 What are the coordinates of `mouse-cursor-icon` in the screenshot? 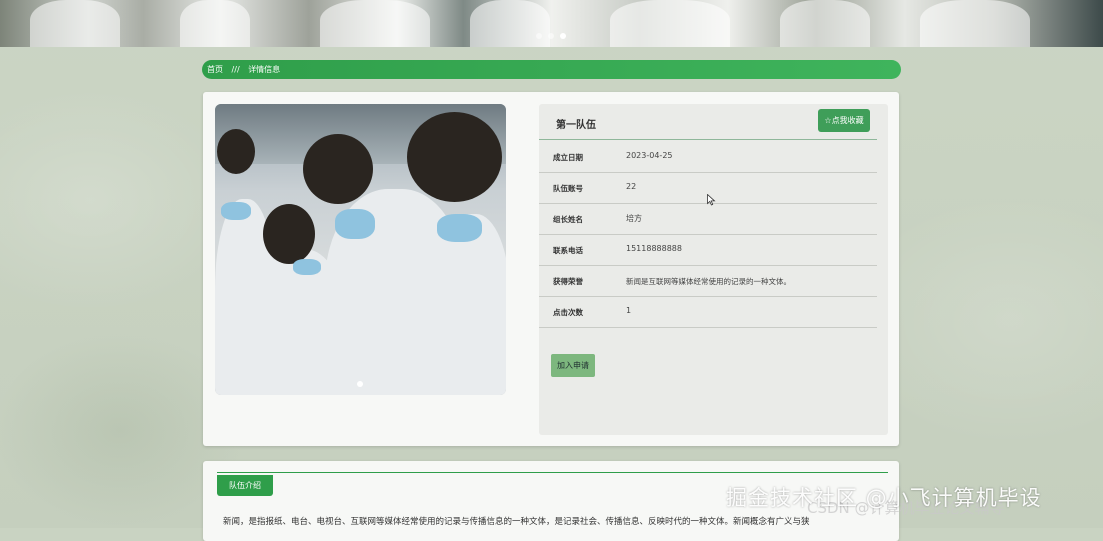 It's located at (711, 200).